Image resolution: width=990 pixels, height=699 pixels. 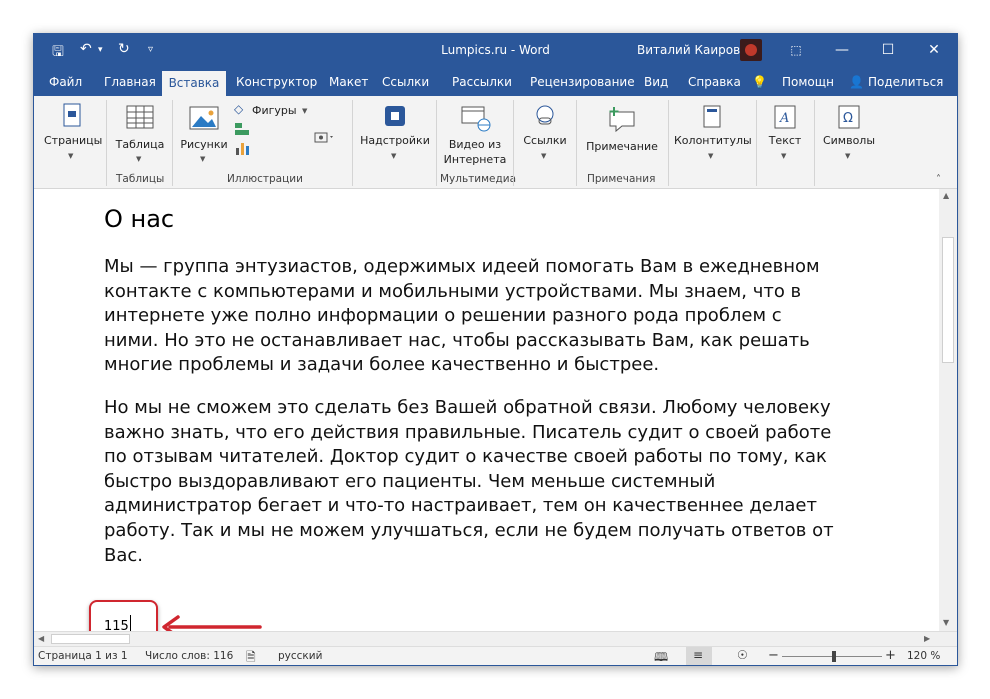 I want to click on language: русский, so click(x=300, y=656).